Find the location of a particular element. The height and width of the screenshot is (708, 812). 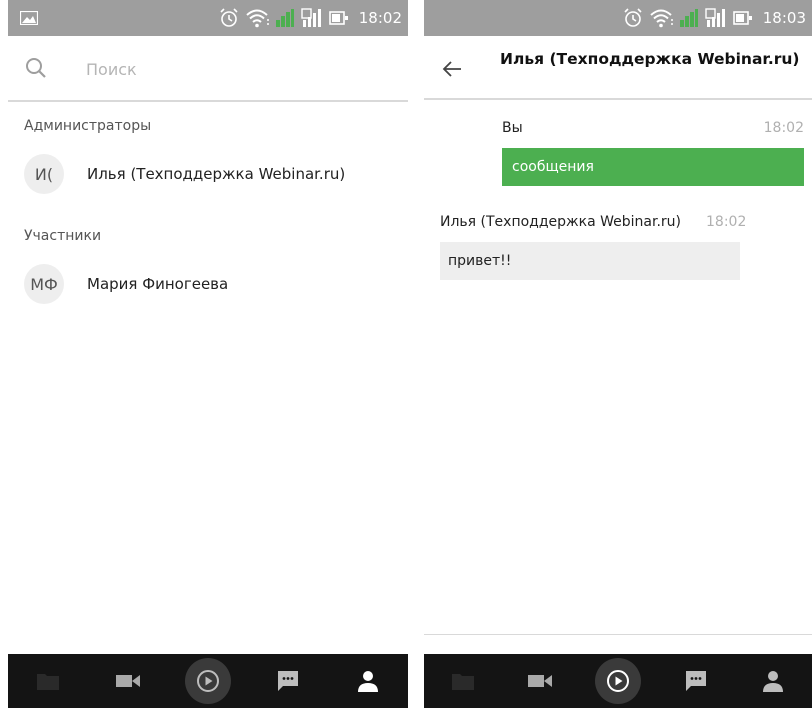

message-author: Илья (Техподдержка Webinar.ru) is located at coordinates (561, 222).